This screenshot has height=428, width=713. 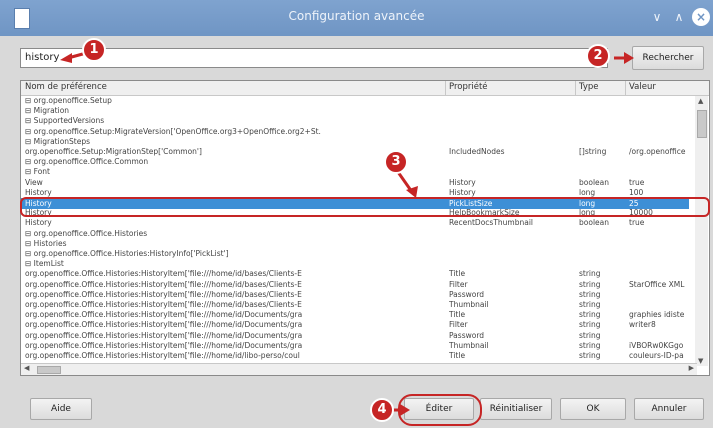 What do you see at coordinates (66, 58) in the screenshot?
I see `arrow-1-head` at bounding box center [66, 58].